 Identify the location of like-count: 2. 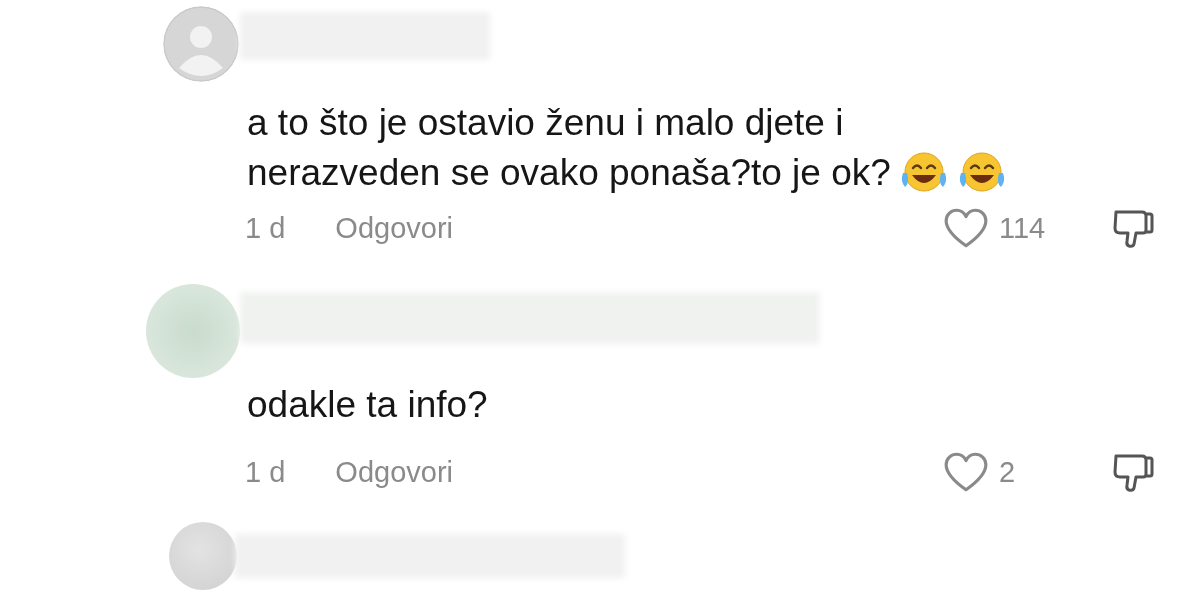
(1008, 472).